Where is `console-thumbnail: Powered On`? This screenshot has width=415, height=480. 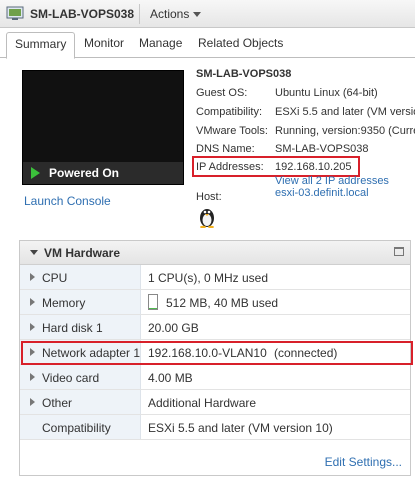 console-thumbnail: Powered On is located at coordinates (103, 127).